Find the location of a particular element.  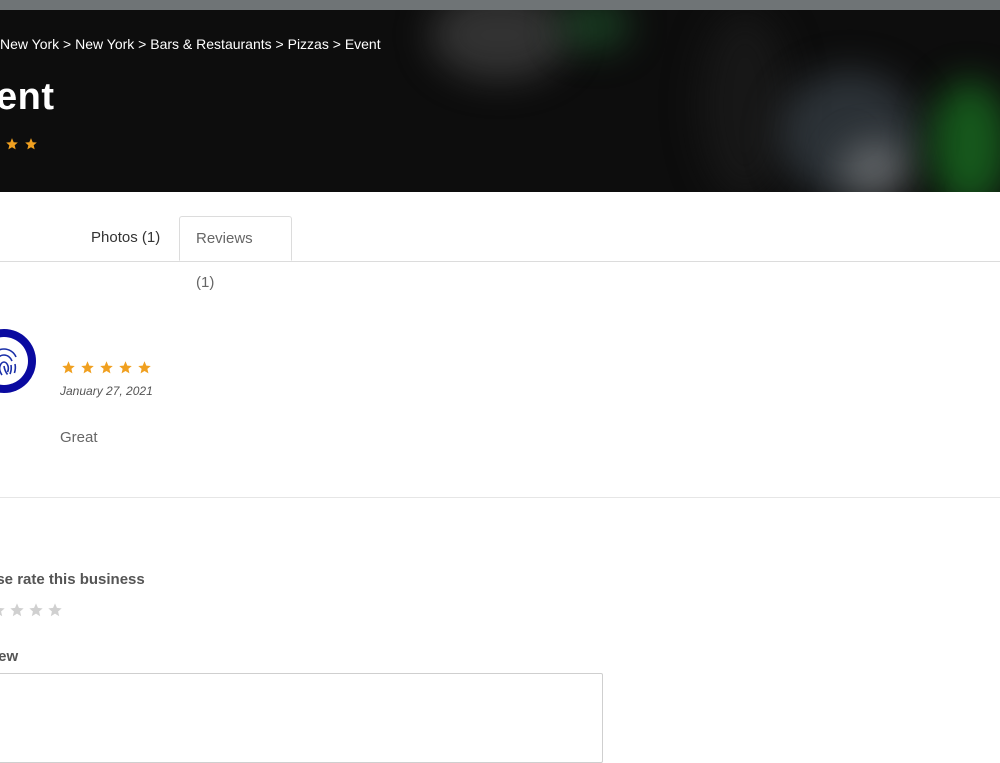

divider is located at coordinates (500, 497).